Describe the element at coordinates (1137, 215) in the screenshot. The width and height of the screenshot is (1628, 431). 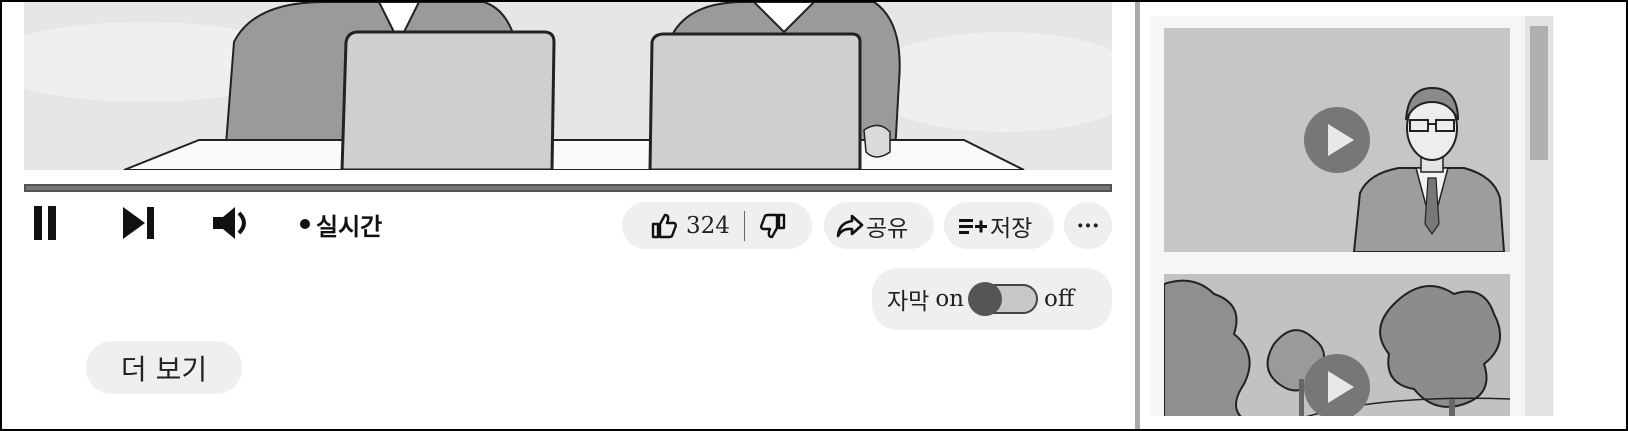
I see `sidebar-divider` at that location.